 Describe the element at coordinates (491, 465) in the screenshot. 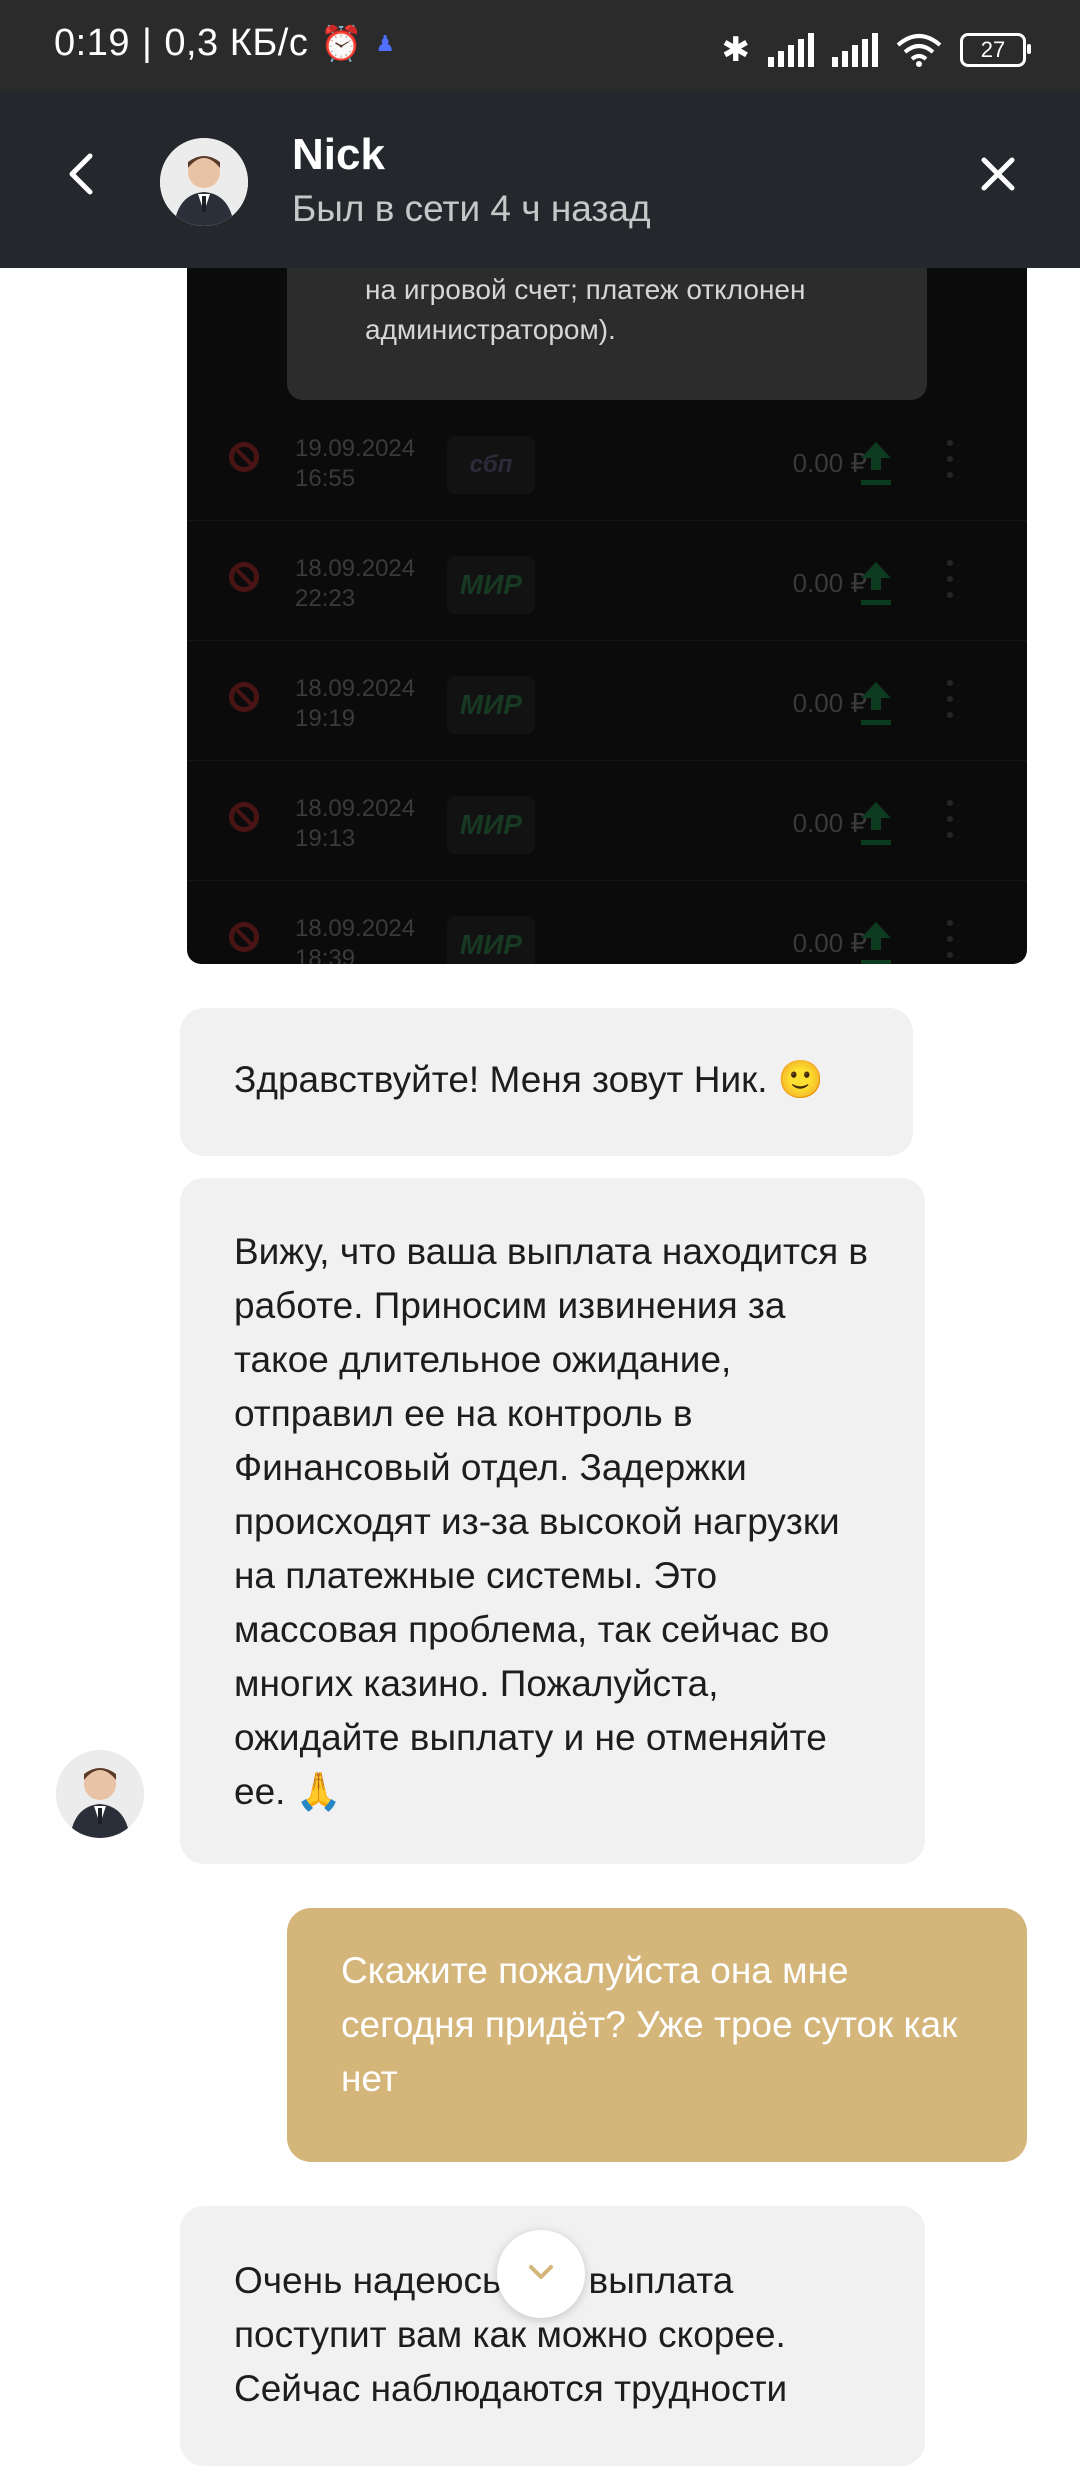

I see `payment-method: сбп` at that location.